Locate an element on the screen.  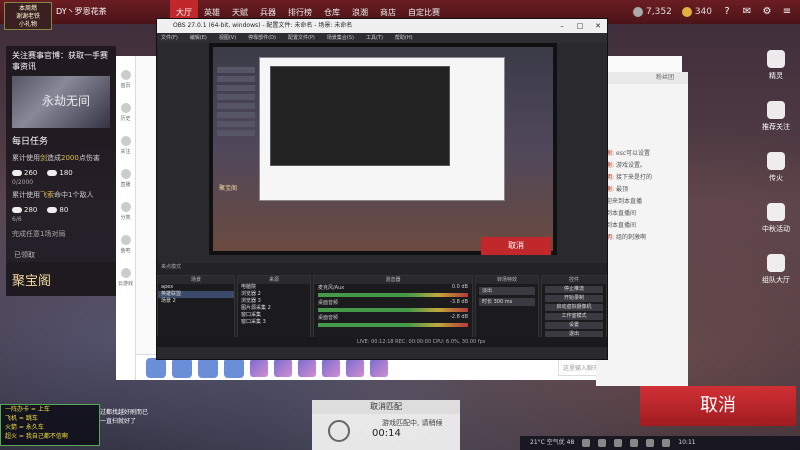
complete-task-link: 完成任意1场对局 is located at coordinates (61, 234).